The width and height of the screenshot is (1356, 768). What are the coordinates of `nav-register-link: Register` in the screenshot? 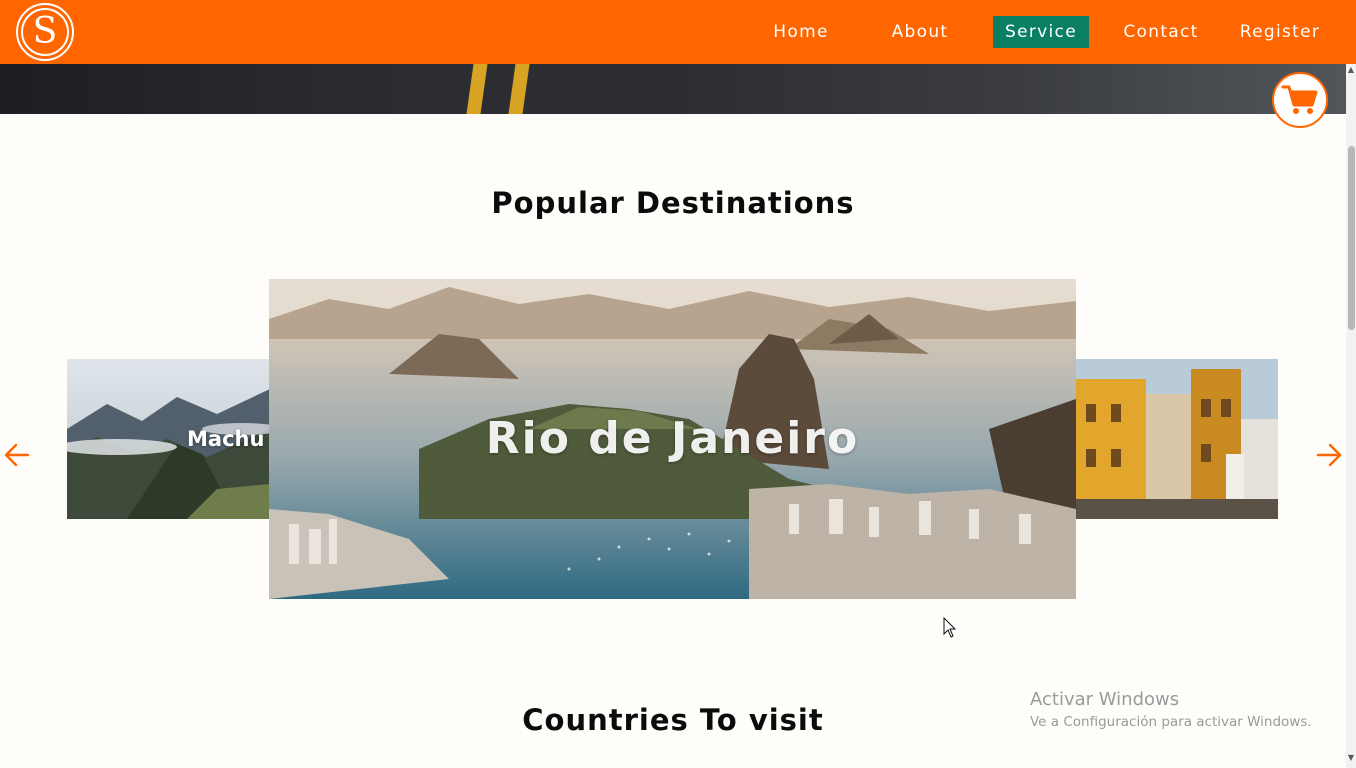 It's located at (1280, 32).